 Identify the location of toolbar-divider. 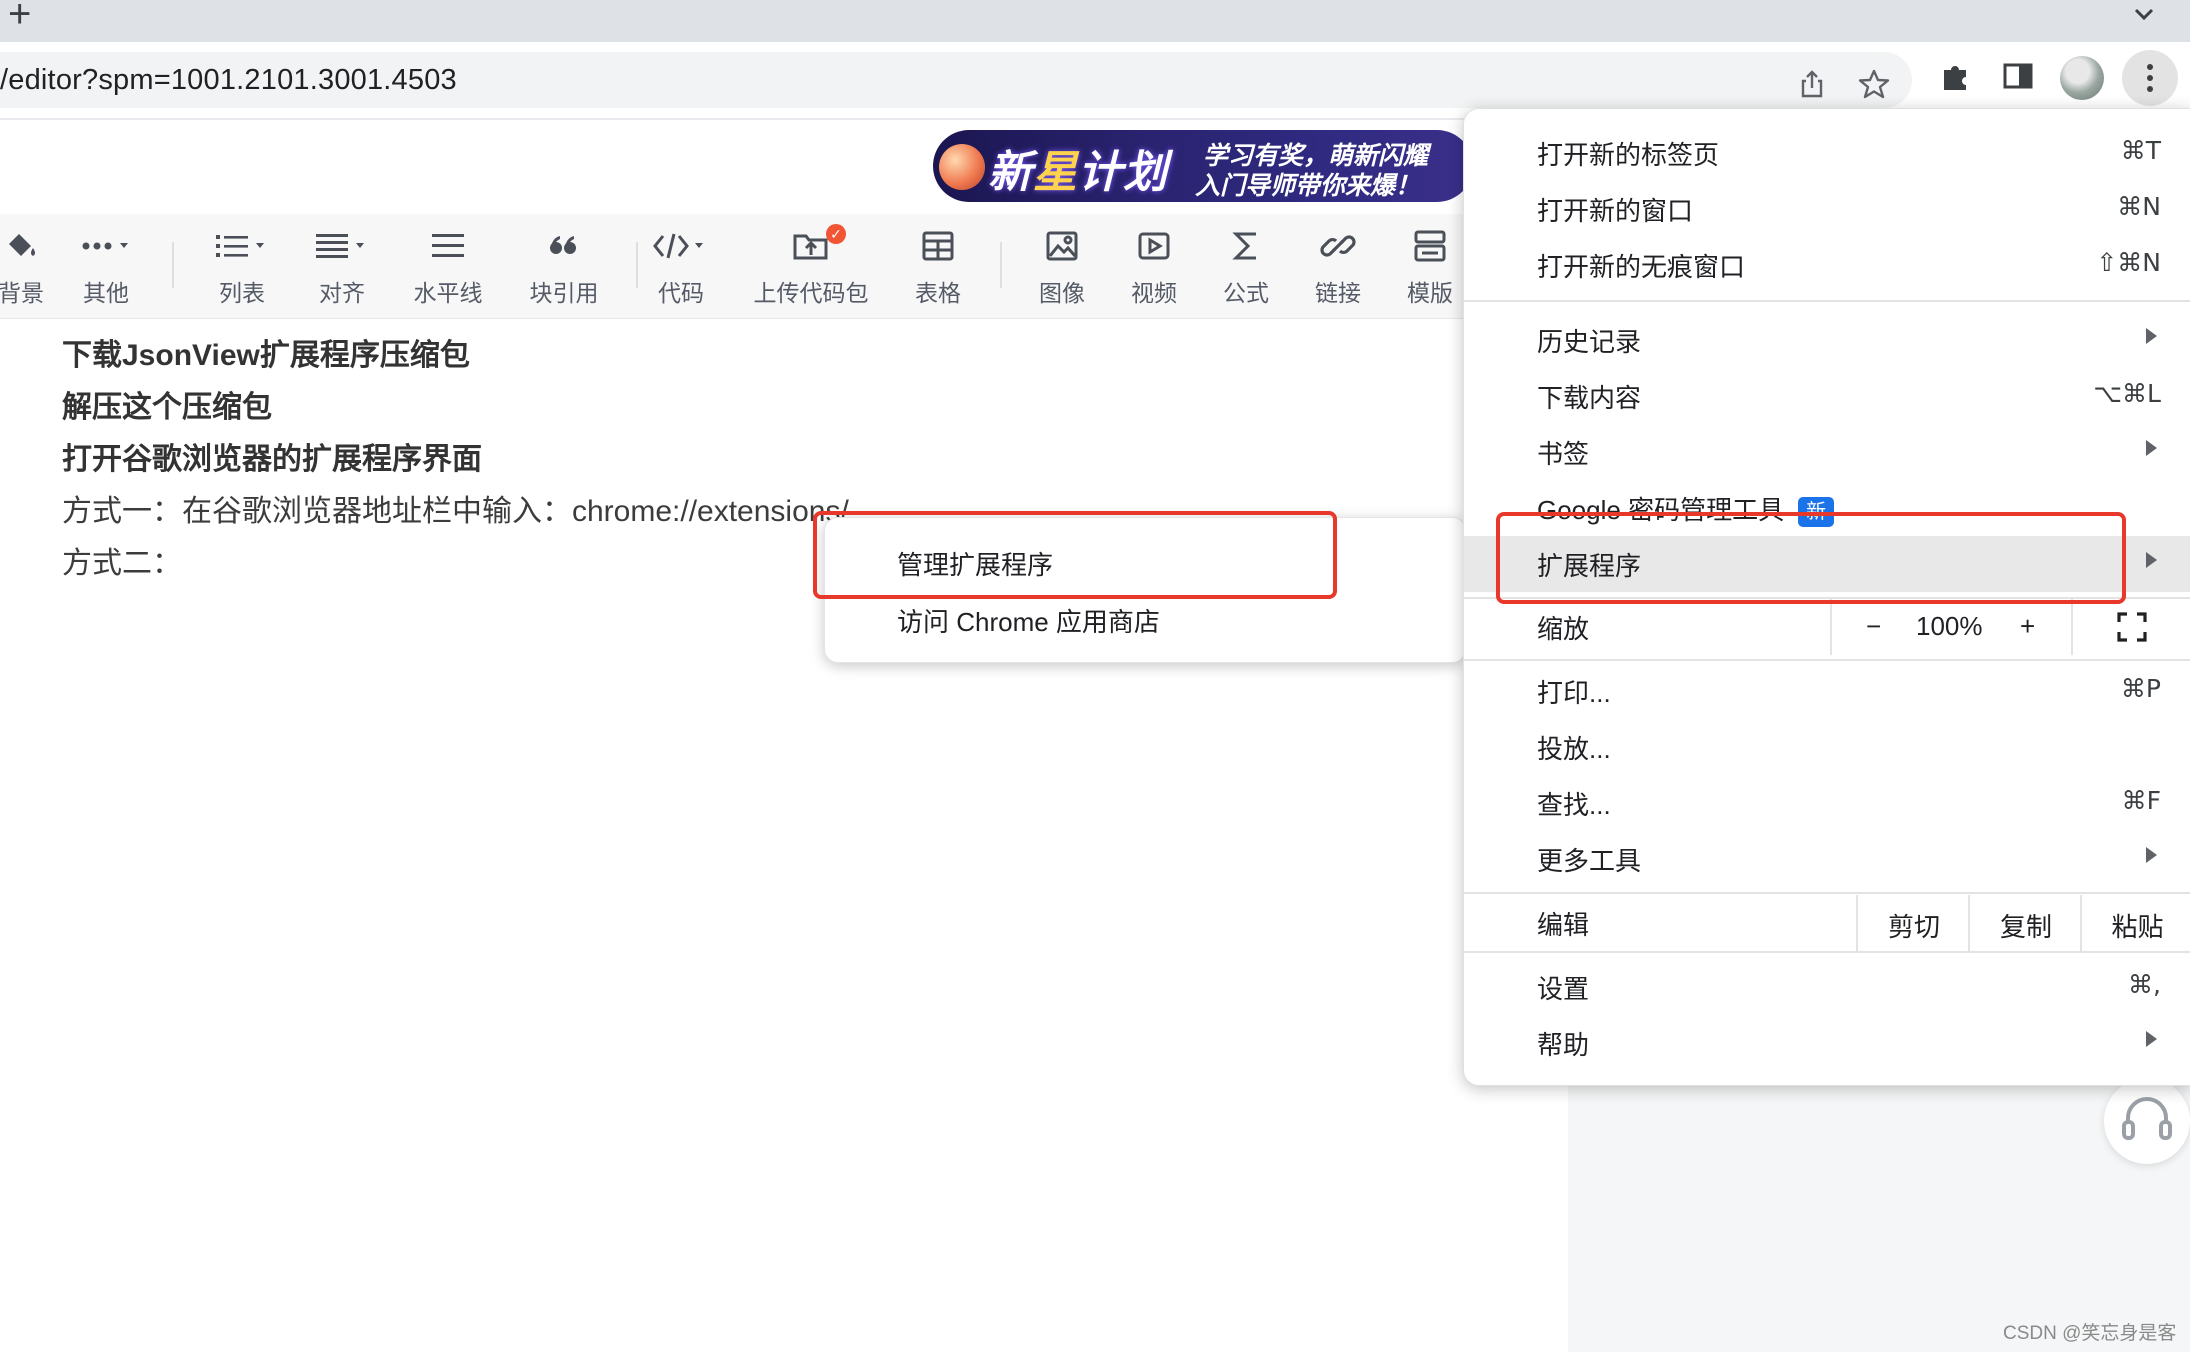
(735, 119).